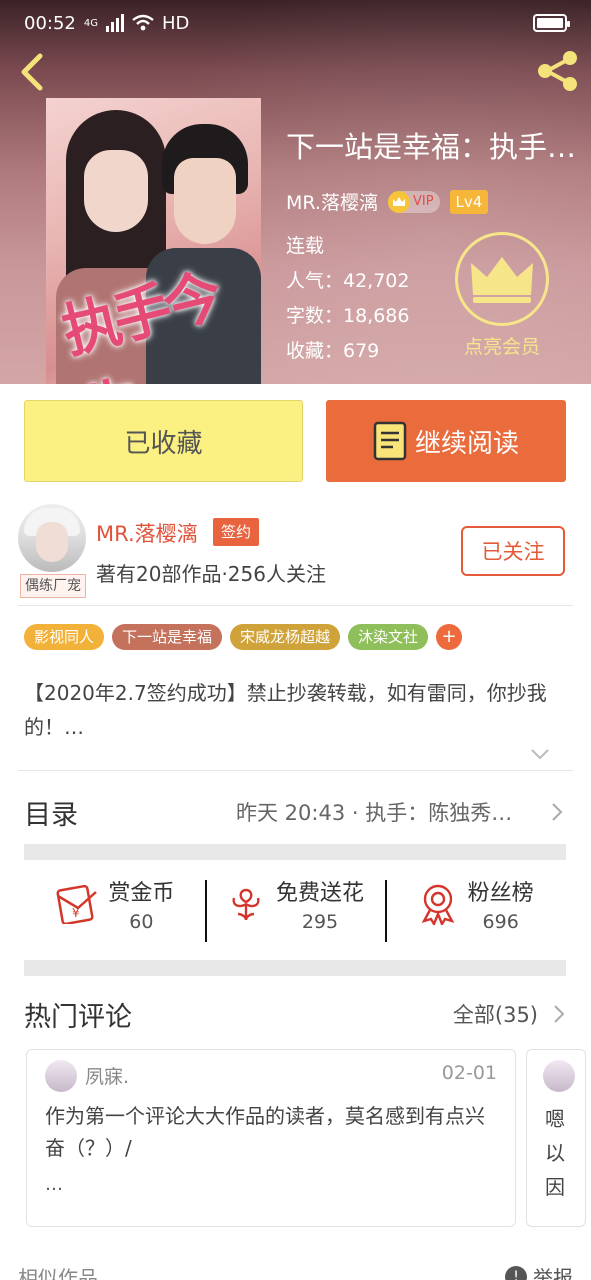 This screenshot has width=591, height=1280. I want to click on fan-ranking-action: 粉丝榜 696, so click(475, 904).